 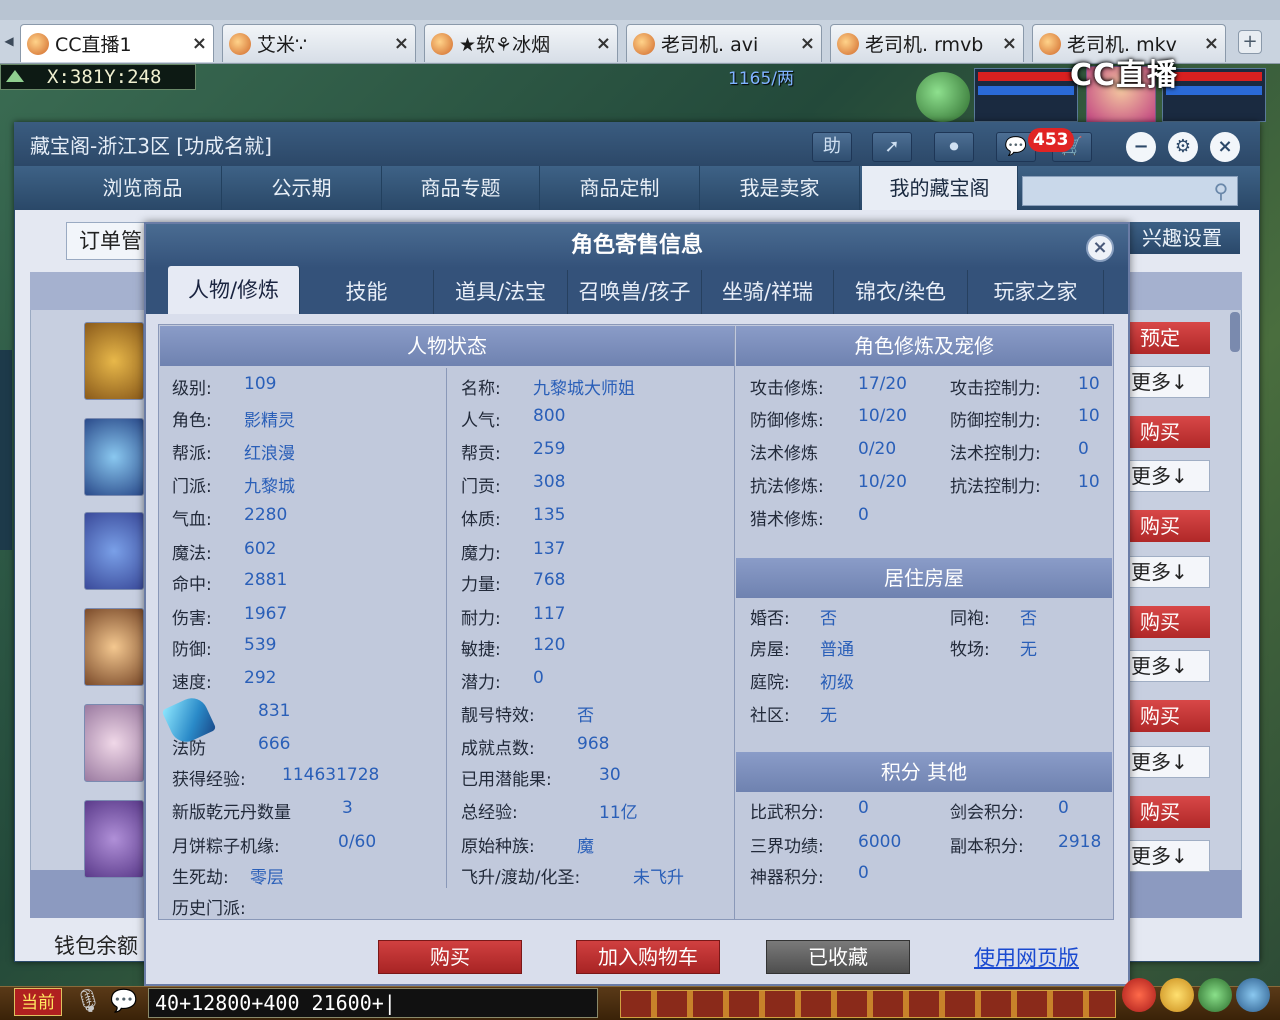 What do you see at coordinates (117, 43) in the screenshot?
I see `browser-tab-0: CC直播1 ×` at bounding box center [117, 43].